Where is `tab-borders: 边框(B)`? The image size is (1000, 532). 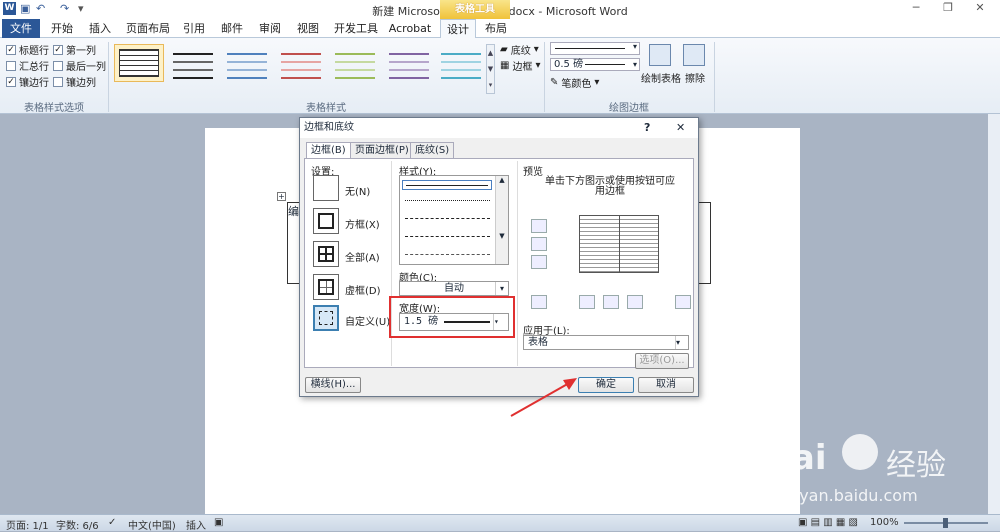 tab-borders: 边框(B) is located at coordinates (328, 150).